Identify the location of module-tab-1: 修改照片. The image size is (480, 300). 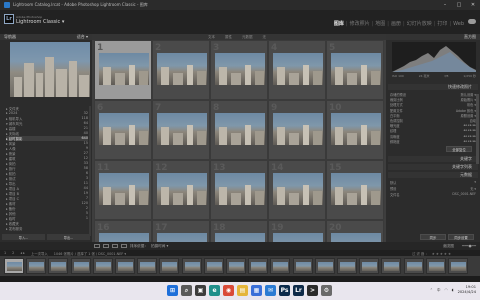
(360, 23).